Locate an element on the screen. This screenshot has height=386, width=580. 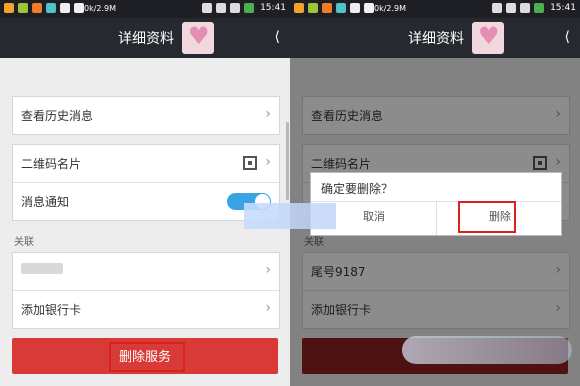
notify-label: 消息通知 is located at coordinates (45, 202).